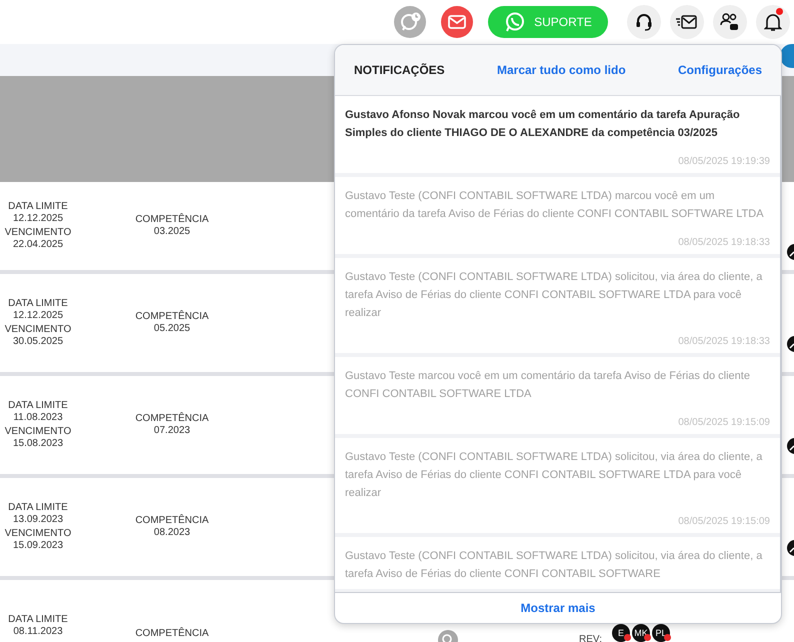  Describe the element at coordinates (555, 205) in the screenshot. I see `notification-text: Gustavo Teste (CONFI CONTABIL SOFTWARE LTDA) marcou você em um comentário da tarefa Aviso de Férias do cliente CONFI CONTABIL SOFTWARE LTDA` at that location.